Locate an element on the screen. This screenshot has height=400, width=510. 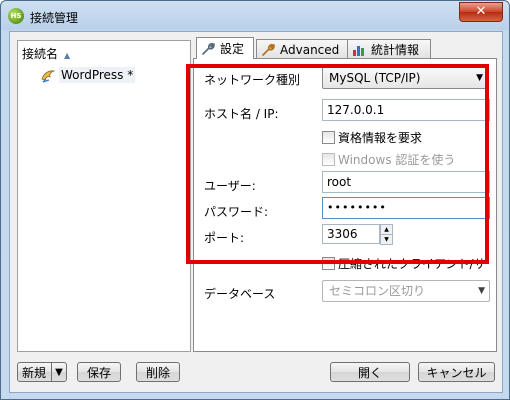
port-label: ポート: is located at coordinates (224, 238).